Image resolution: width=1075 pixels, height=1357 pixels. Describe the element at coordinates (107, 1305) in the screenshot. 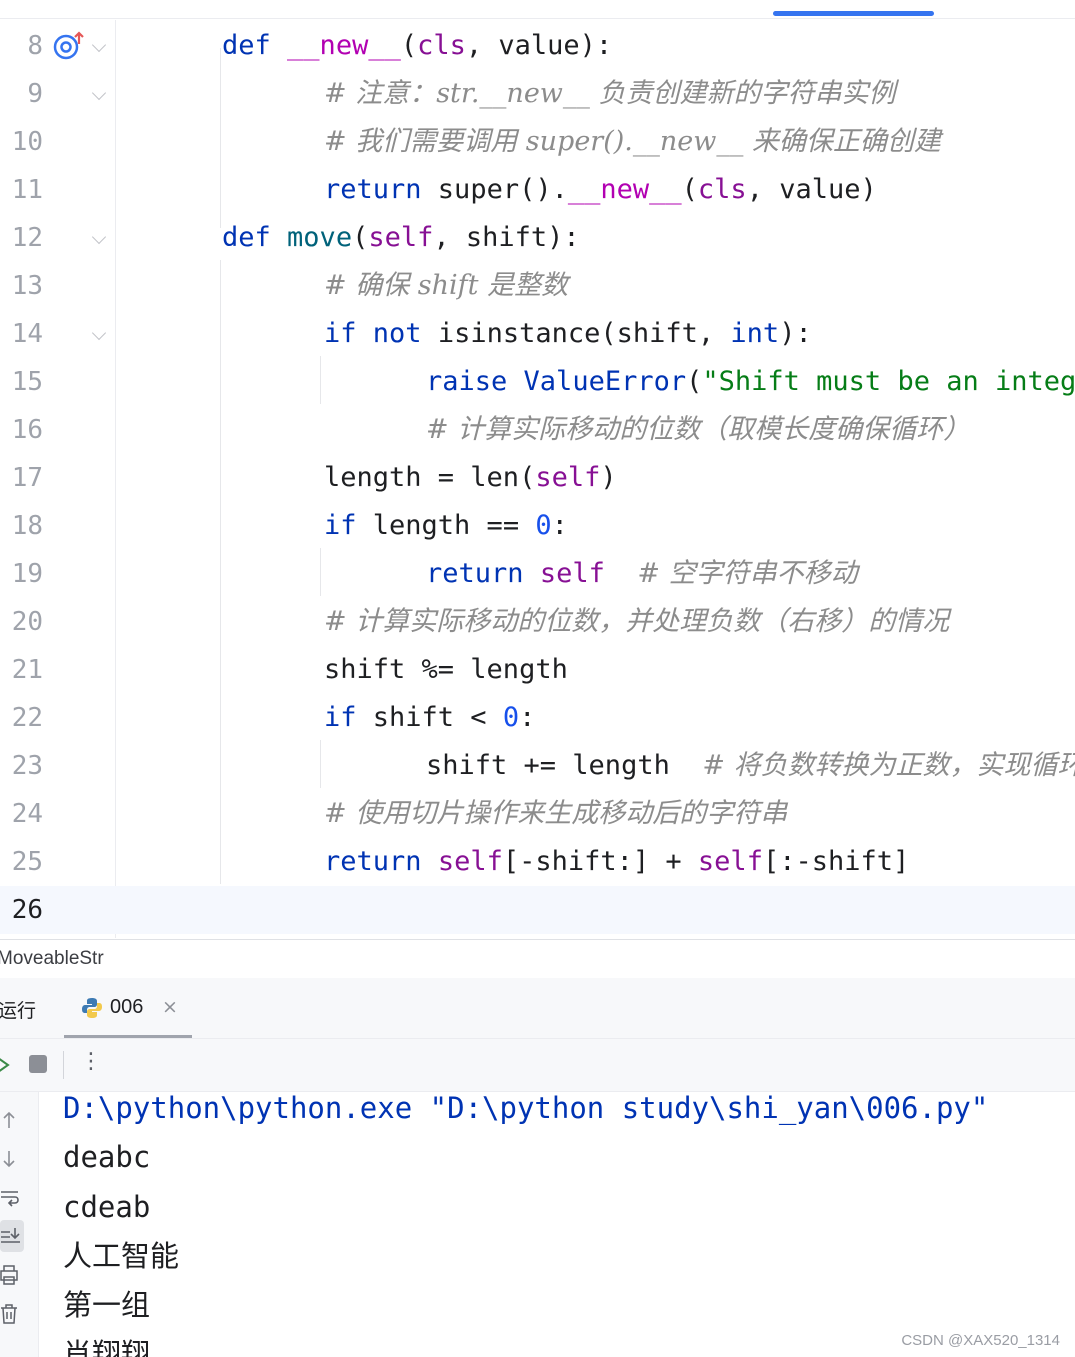

I see `console-line: 第一组` at that location.